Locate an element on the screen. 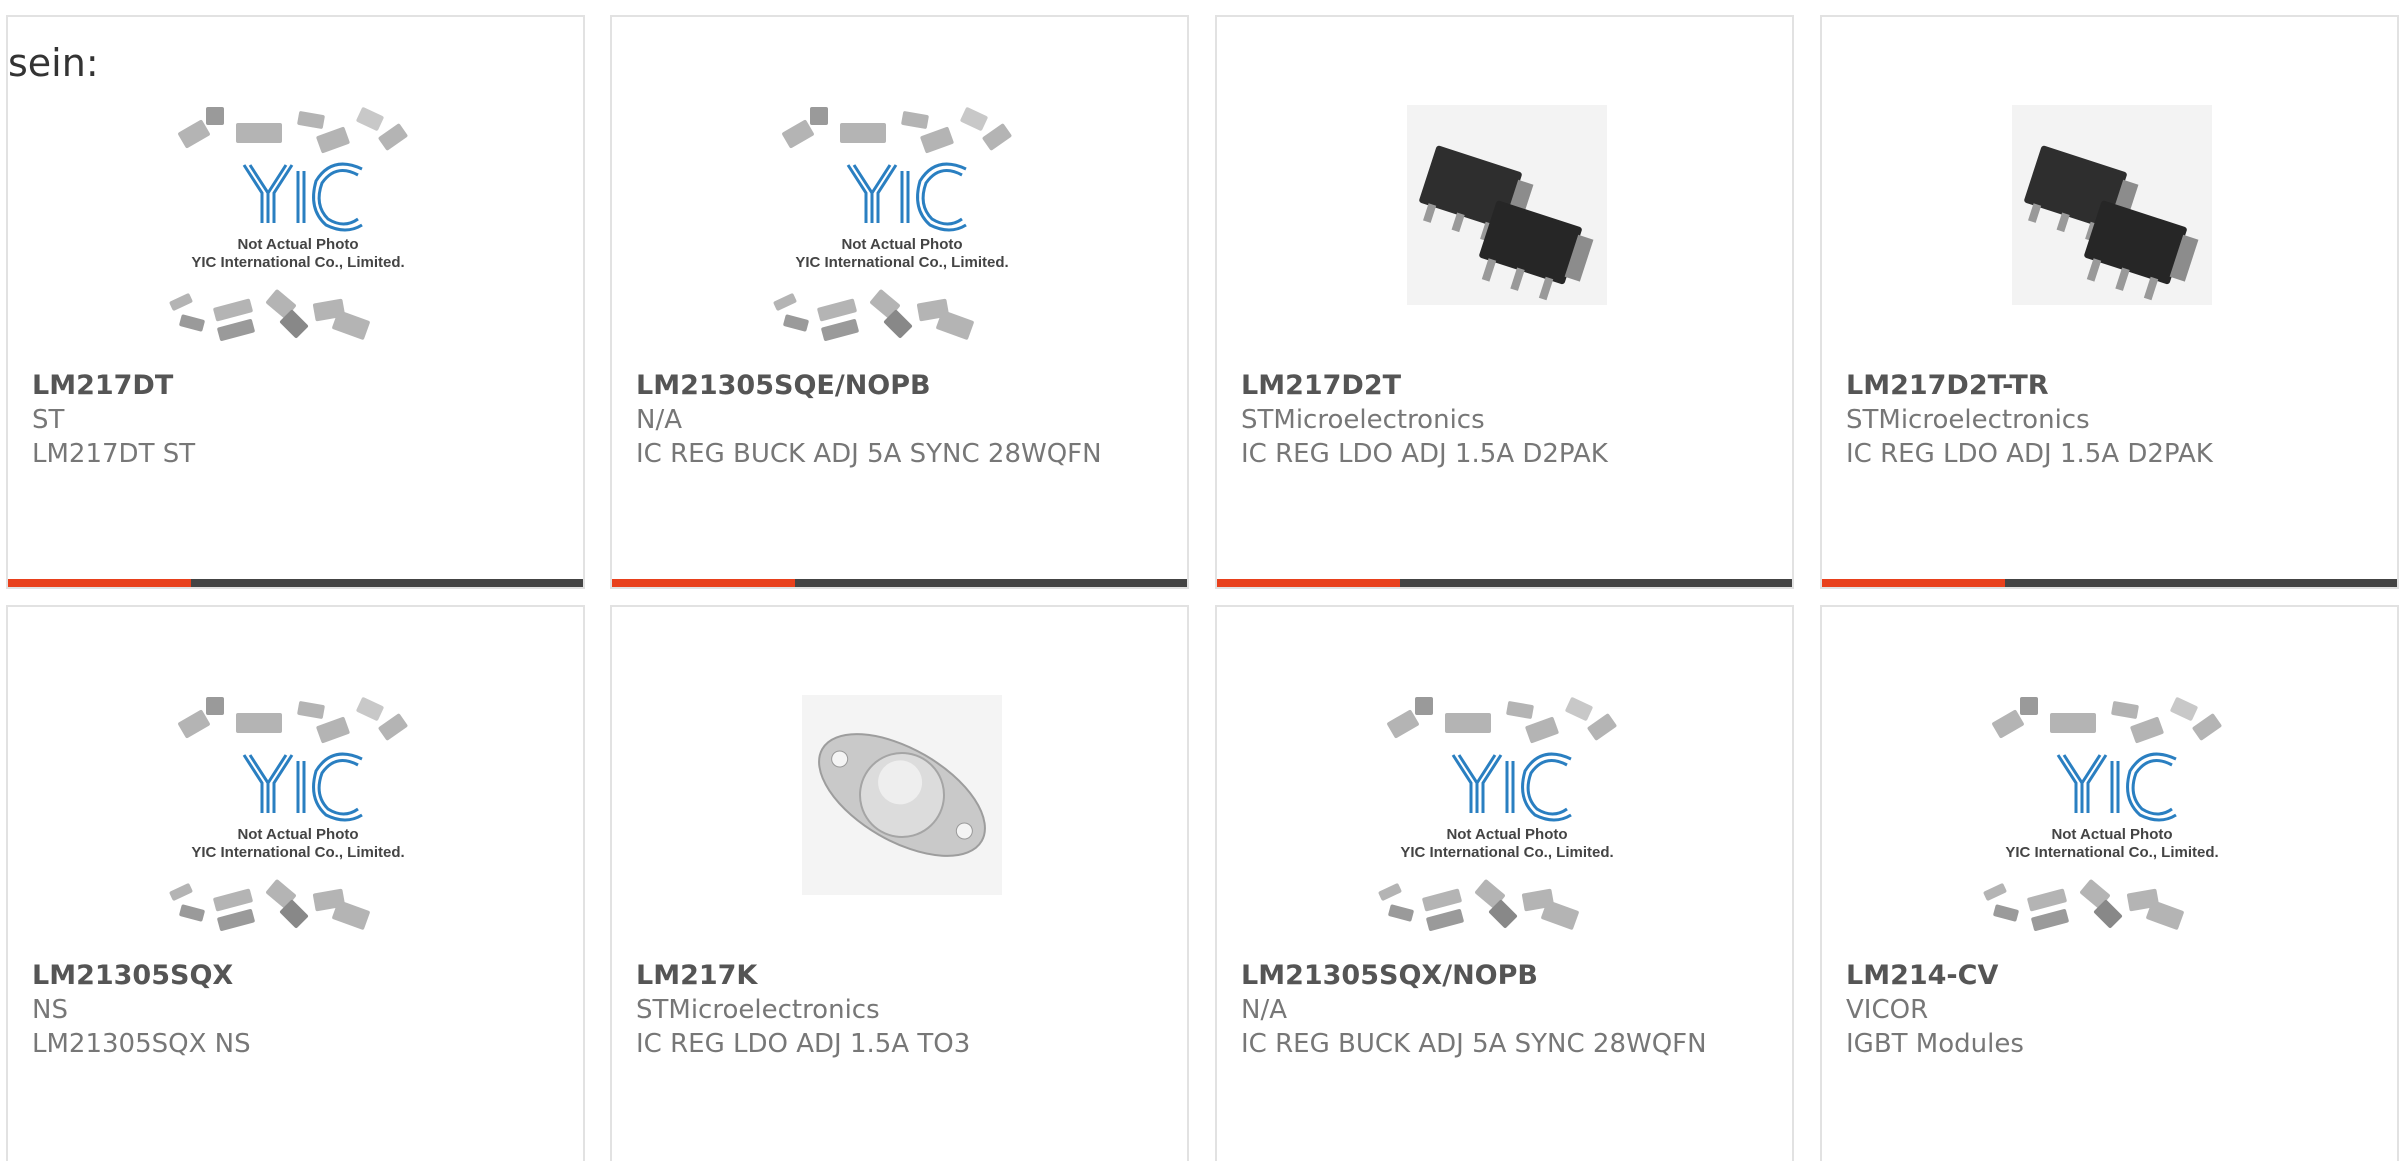  product-info: LM21305SQX NS LM21305SQX NS is located at coordinates (292, 1010).